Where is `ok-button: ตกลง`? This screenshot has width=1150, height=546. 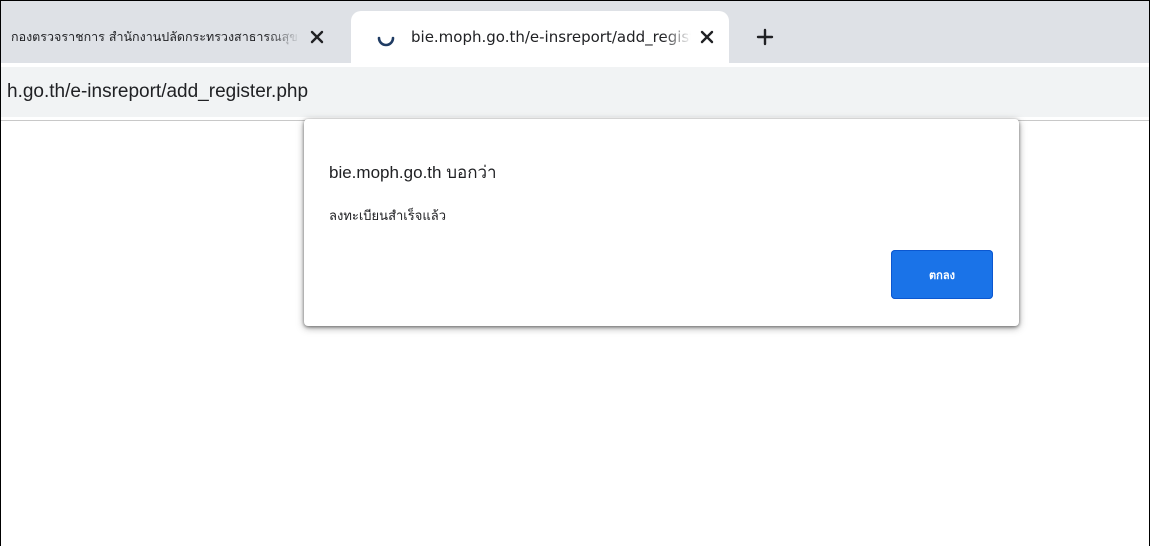 ok-button: ตกลง is located at coordinates (942, 274).